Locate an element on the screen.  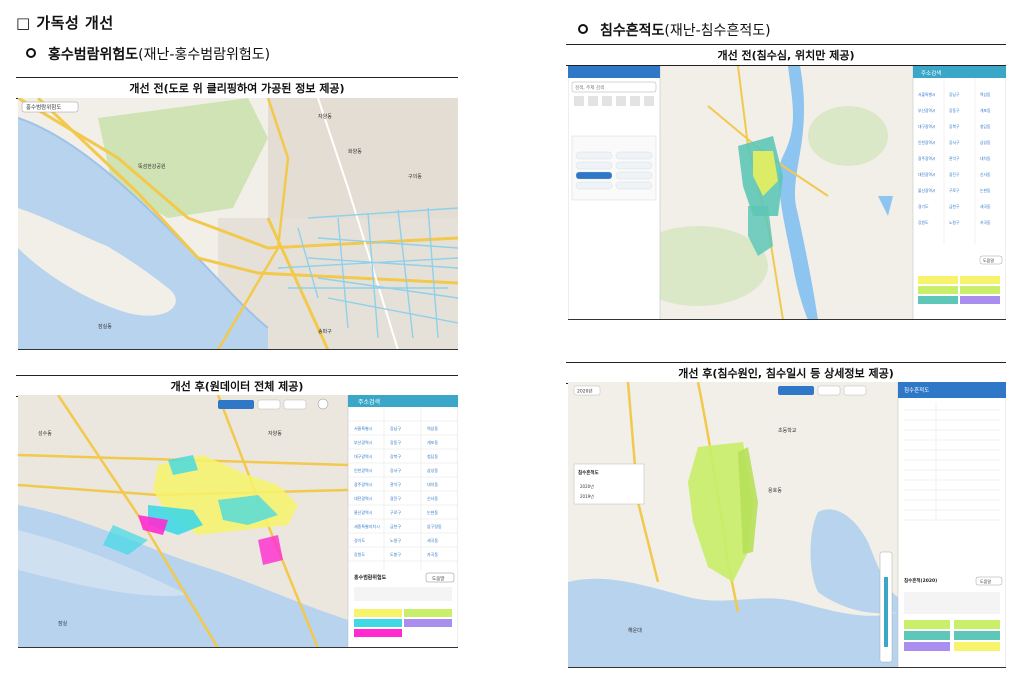
flood-legend-title: 홍수범람위험도 is located at coordinates (370, 577).